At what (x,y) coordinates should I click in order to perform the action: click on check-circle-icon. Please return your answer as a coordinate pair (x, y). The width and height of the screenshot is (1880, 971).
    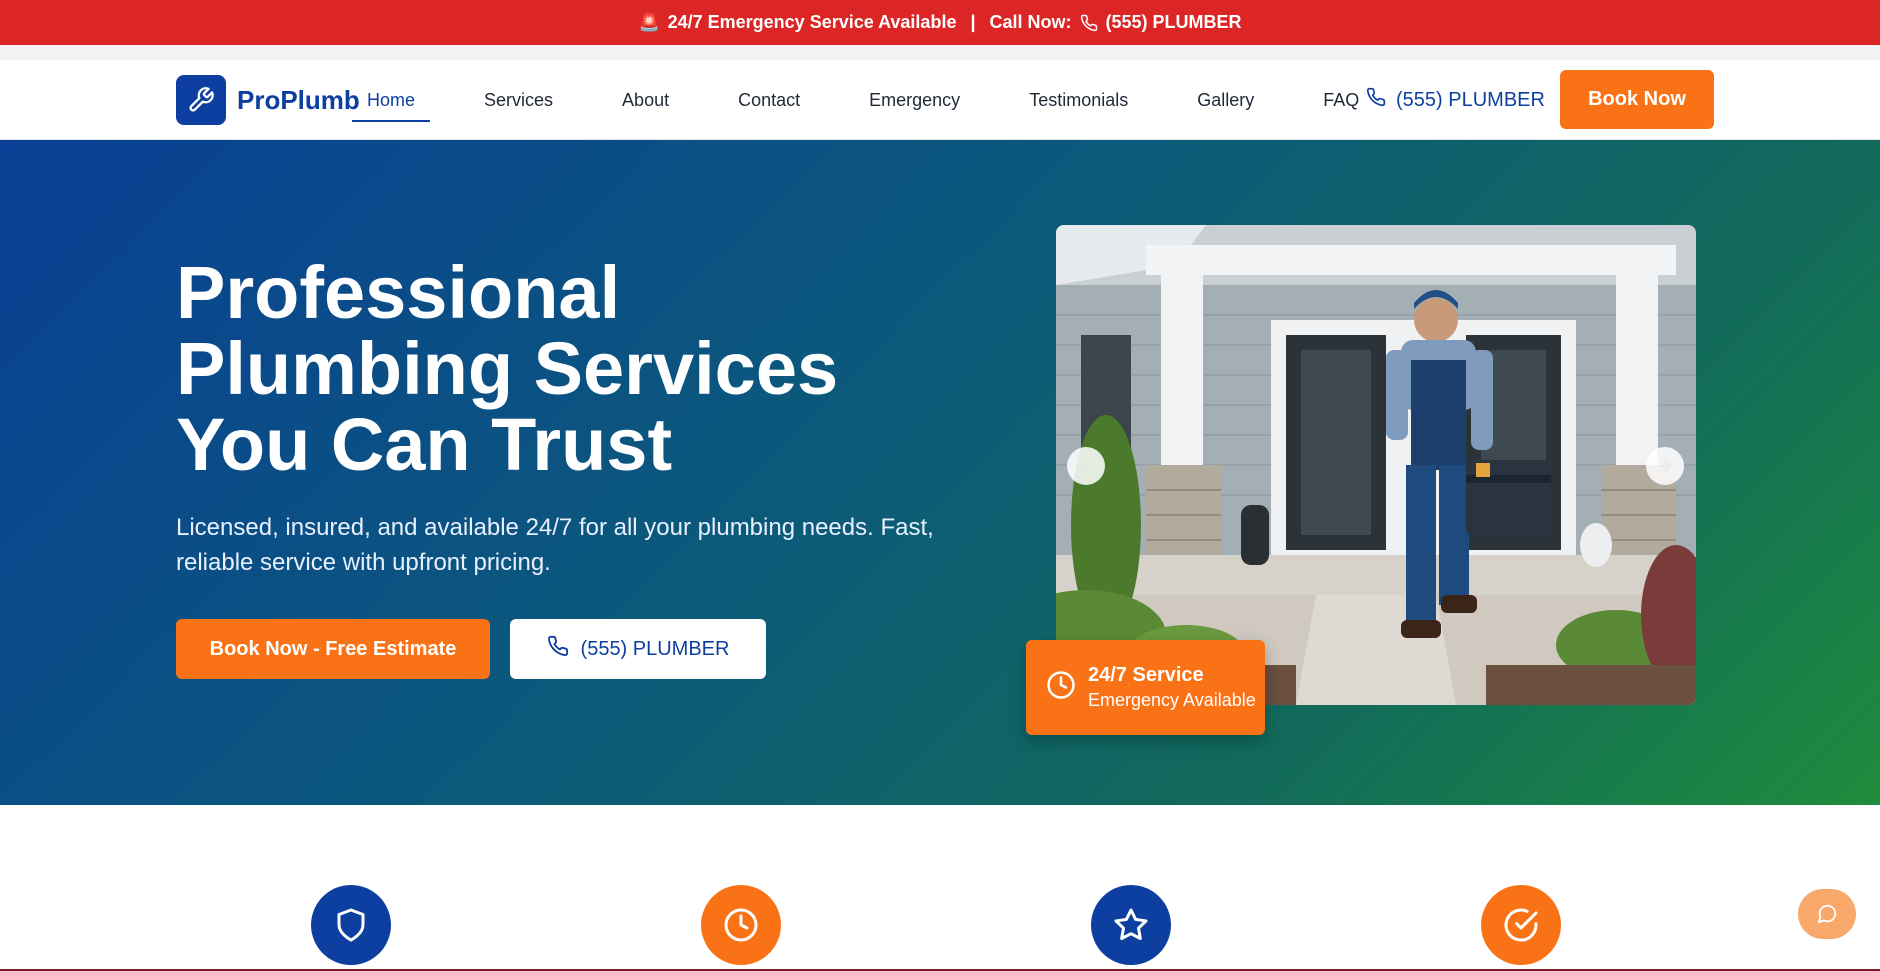
    Looking at the image, I should click on (1521, 925).